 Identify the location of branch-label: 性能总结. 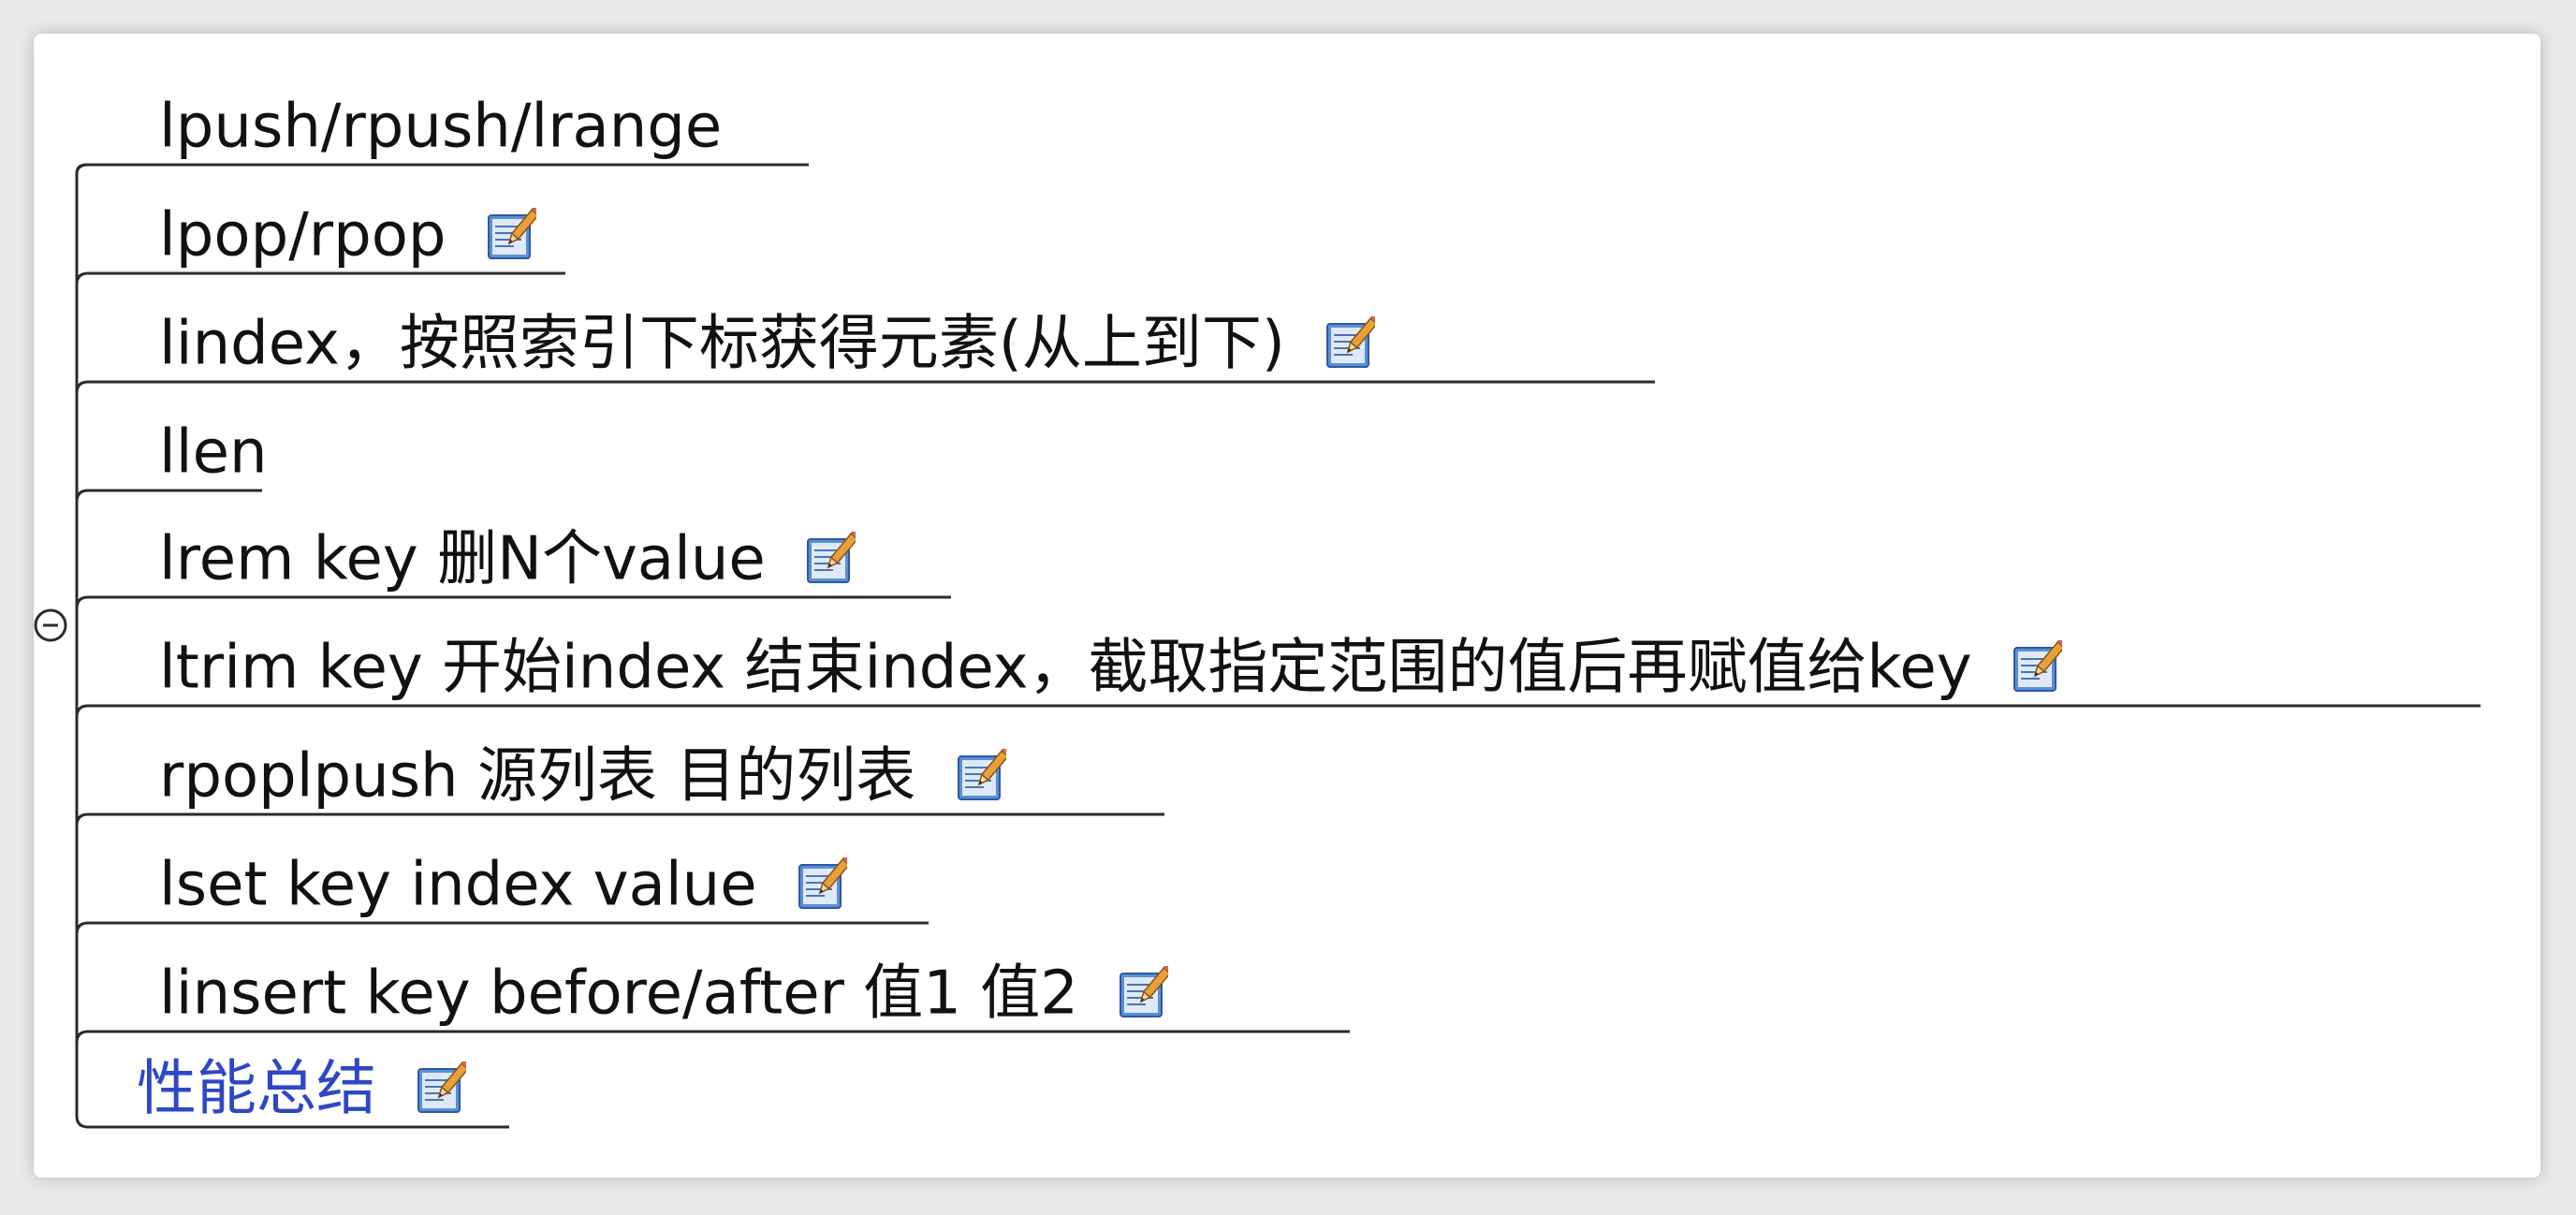
(256, 1089).